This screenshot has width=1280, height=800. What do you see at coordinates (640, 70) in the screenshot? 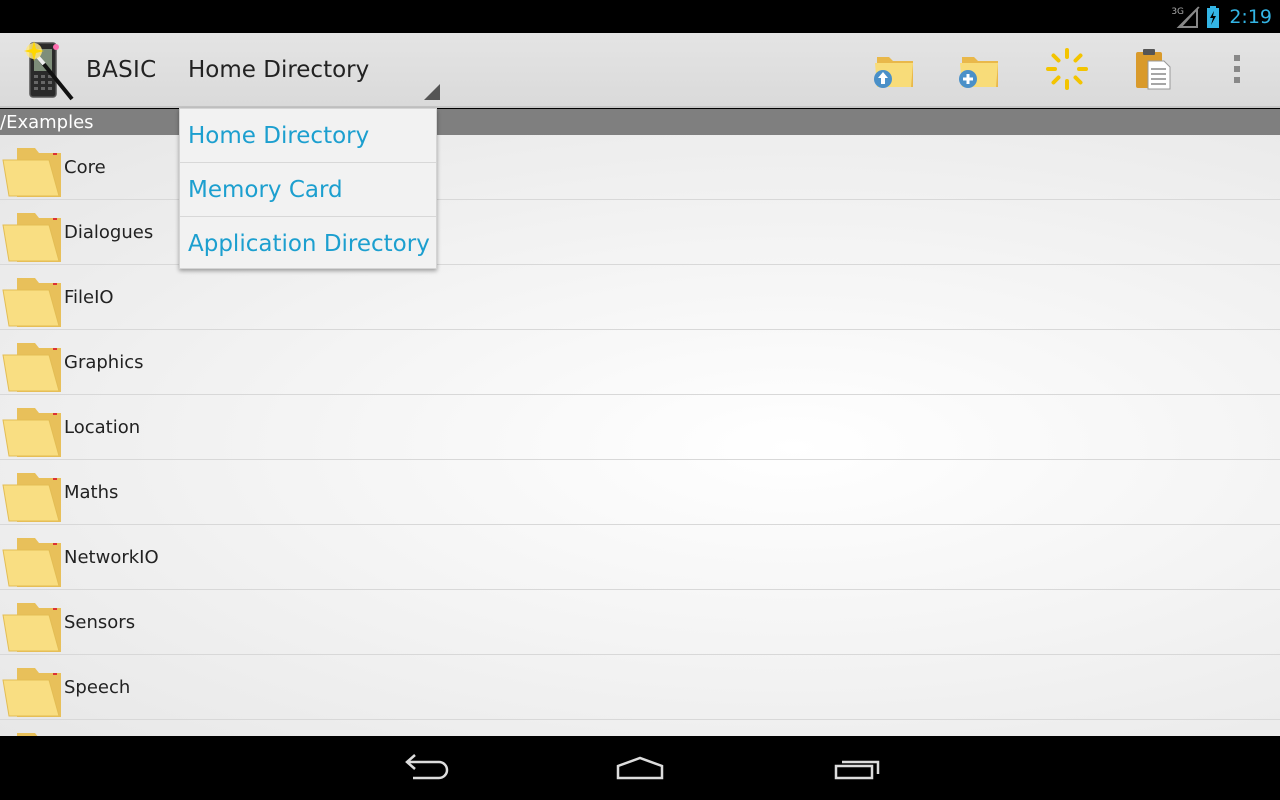
I see `action-bar: BASIC Home Directory` at bounding box center [640, 70].